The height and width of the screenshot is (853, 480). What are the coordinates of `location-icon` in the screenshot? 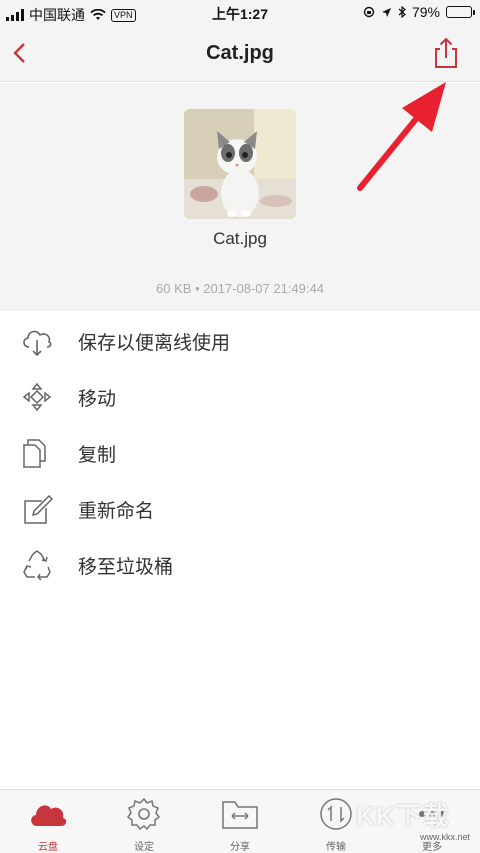 It's located at (386, 12).